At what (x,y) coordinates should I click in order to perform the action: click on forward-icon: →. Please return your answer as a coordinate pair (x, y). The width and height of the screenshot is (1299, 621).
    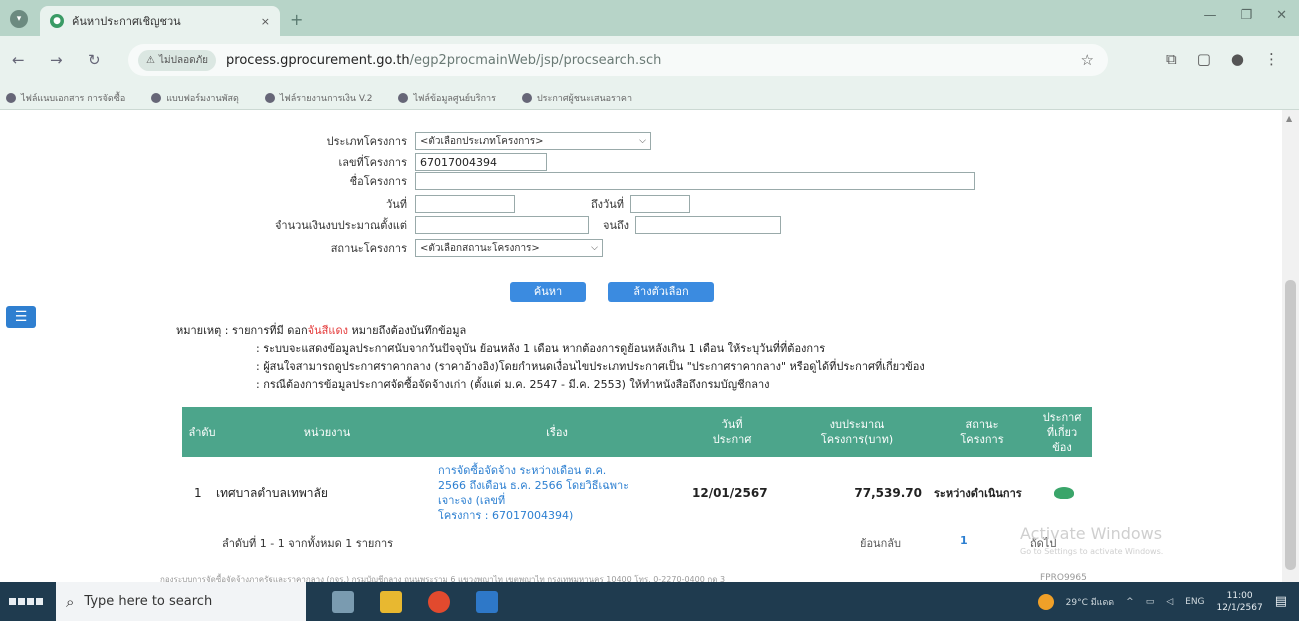
    Looking at the image, I should click on (56, 60).